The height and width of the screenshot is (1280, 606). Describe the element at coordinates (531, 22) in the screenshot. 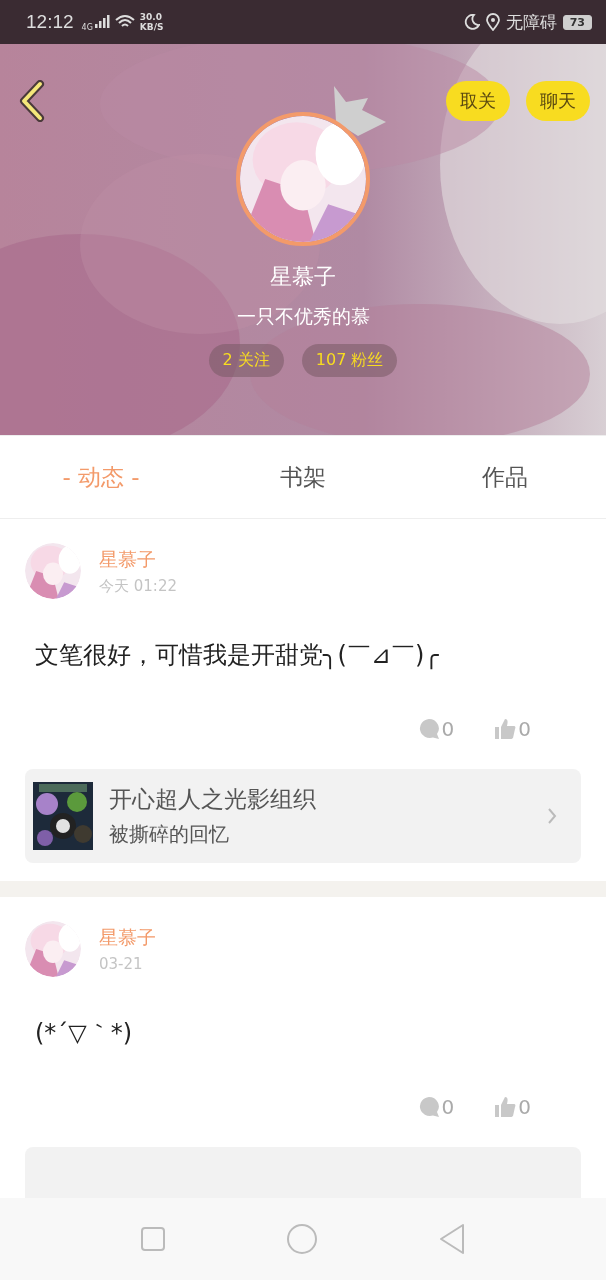

I see `accessibility-label: 无障碍` at that location.